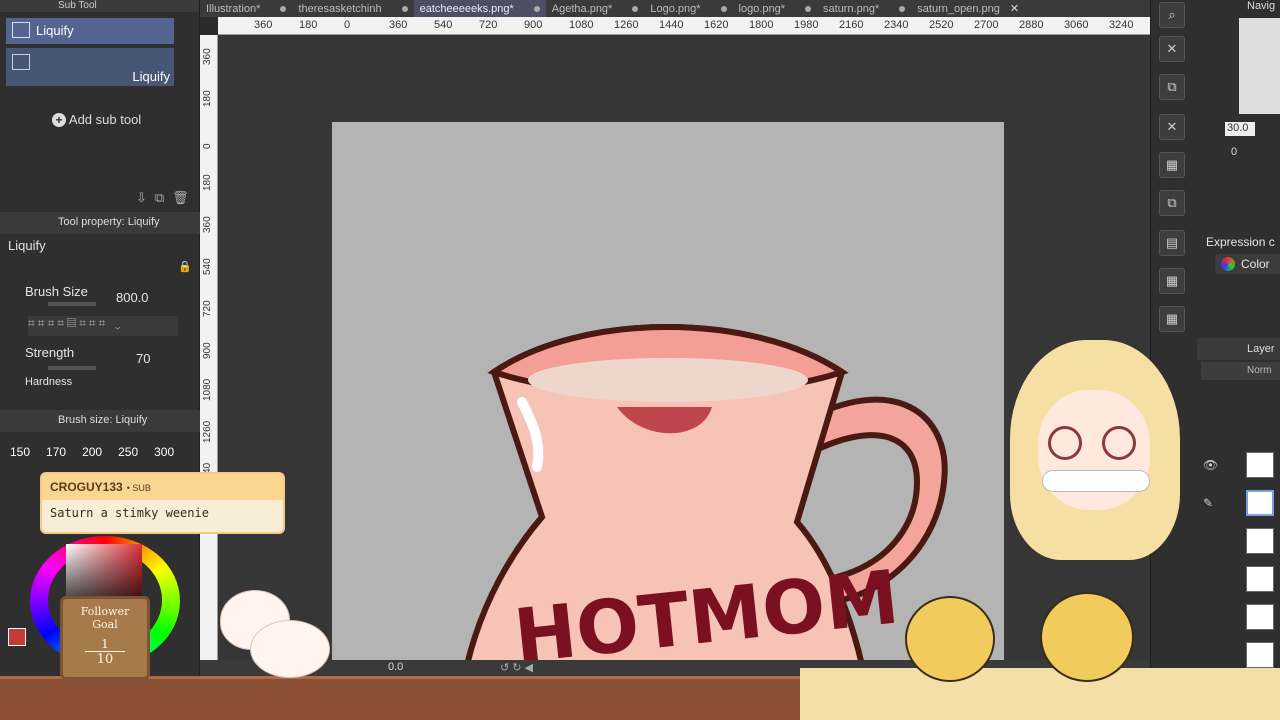  Describe the element at coordinates (1208, 503) in the screenshot. I see `pen-icon: ✎` at that location.